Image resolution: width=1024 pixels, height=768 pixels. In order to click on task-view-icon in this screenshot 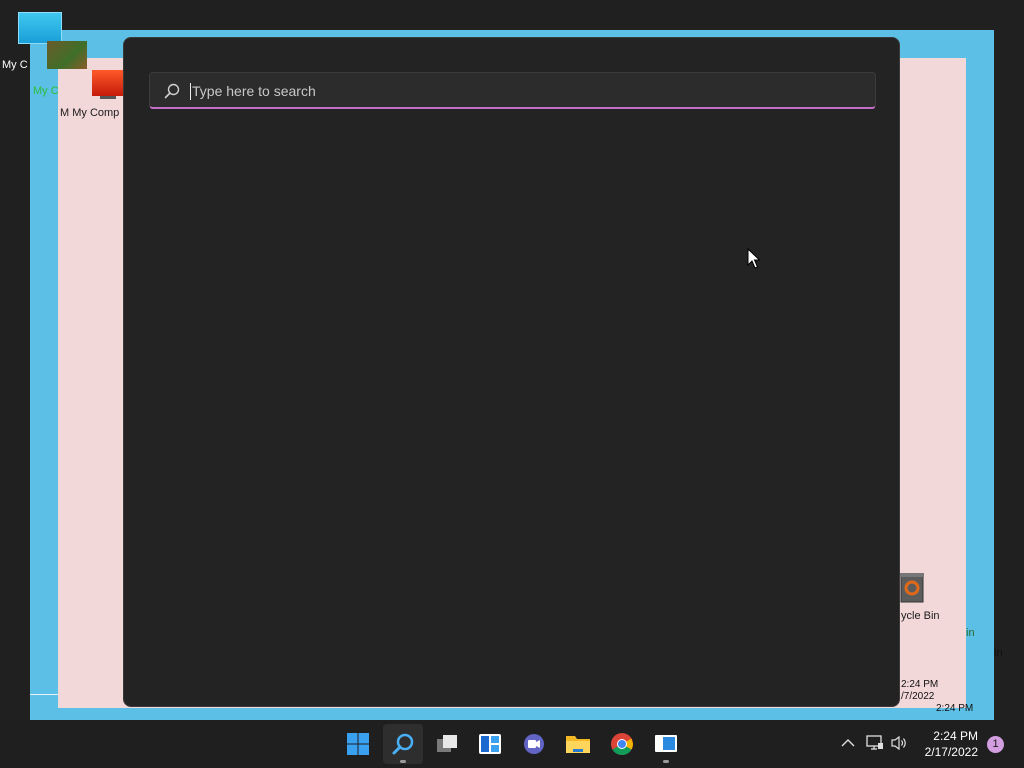, I will do `click(447, 743)`.